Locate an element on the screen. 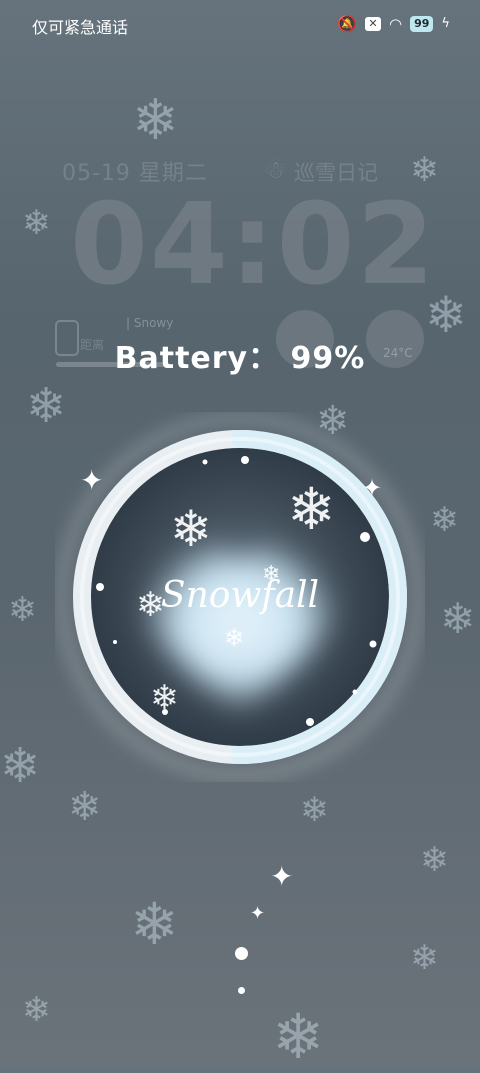  battery-icon: 99 is located at coordinates (422, 23).